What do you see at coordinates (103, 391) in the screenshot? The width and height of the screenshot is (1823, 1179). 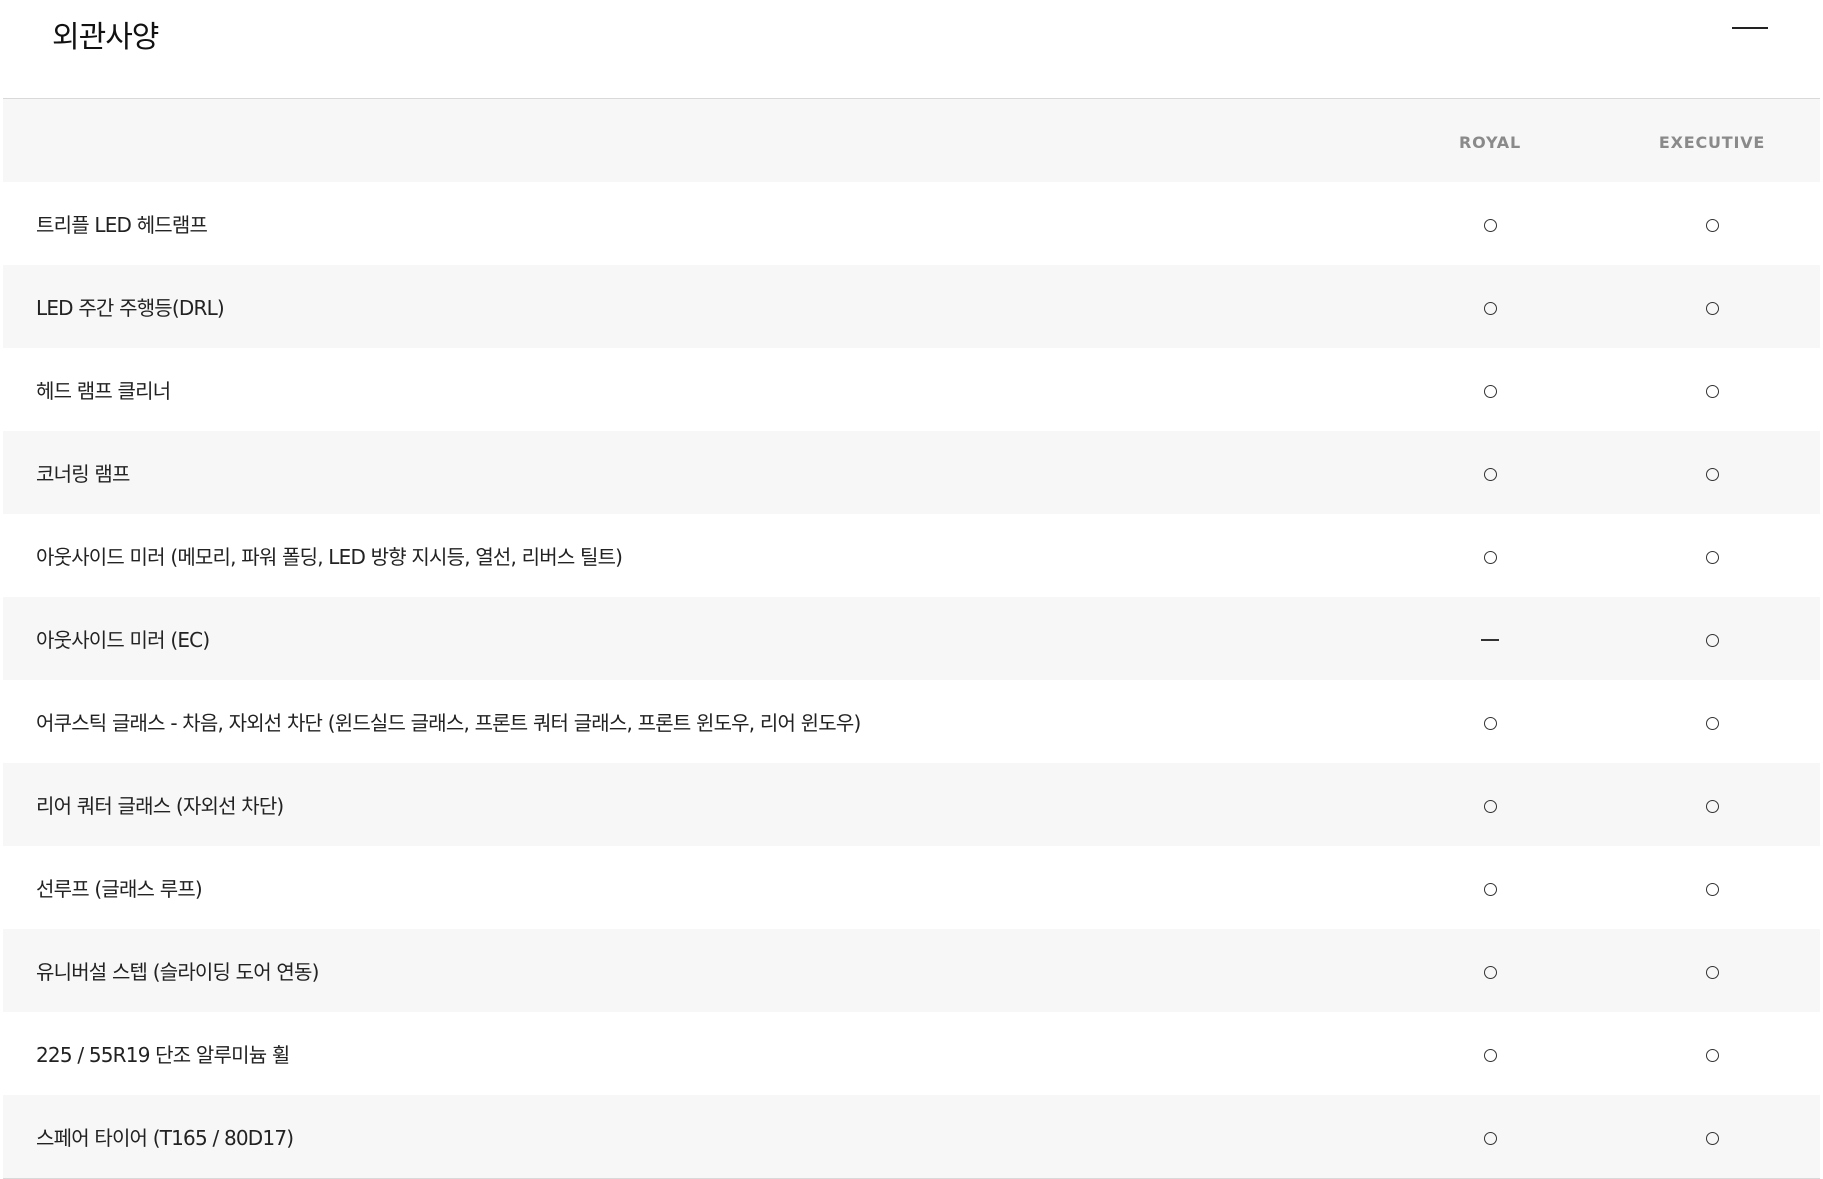 I see `feature-name: 헤드 램프 클리너` at bounding box center [103, 391].